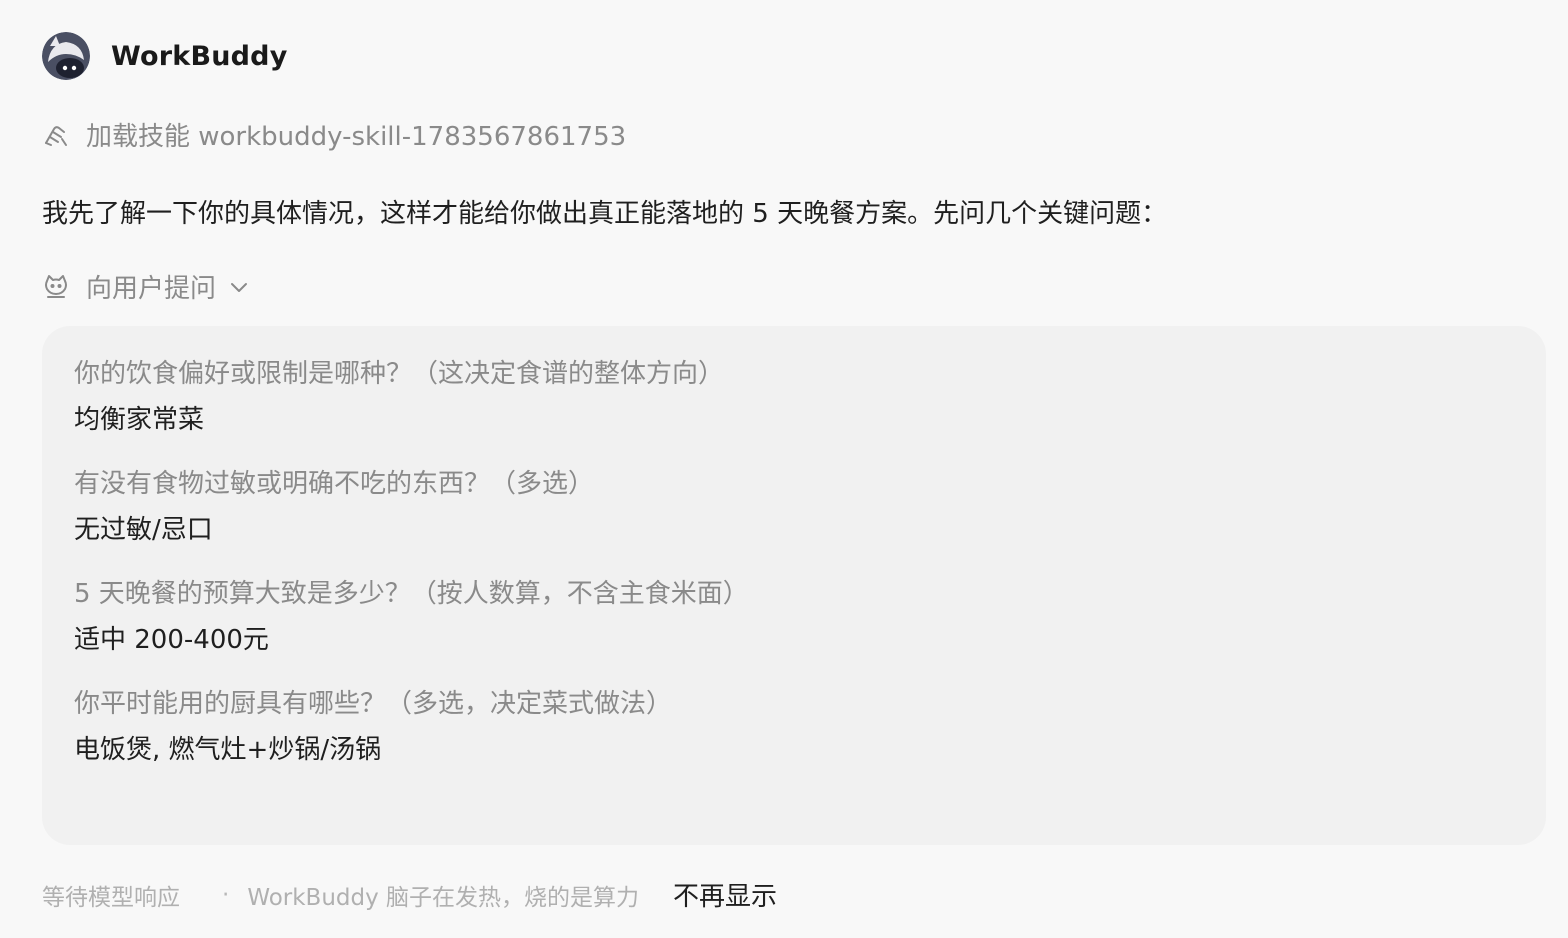  What do you see at coordinates (794, 507) in the screenshot?
I see `qa-item: 有没有食物过敏或明确不吃的东西？（多选） 无过敏/忌口` at bounding box center [794, 507].